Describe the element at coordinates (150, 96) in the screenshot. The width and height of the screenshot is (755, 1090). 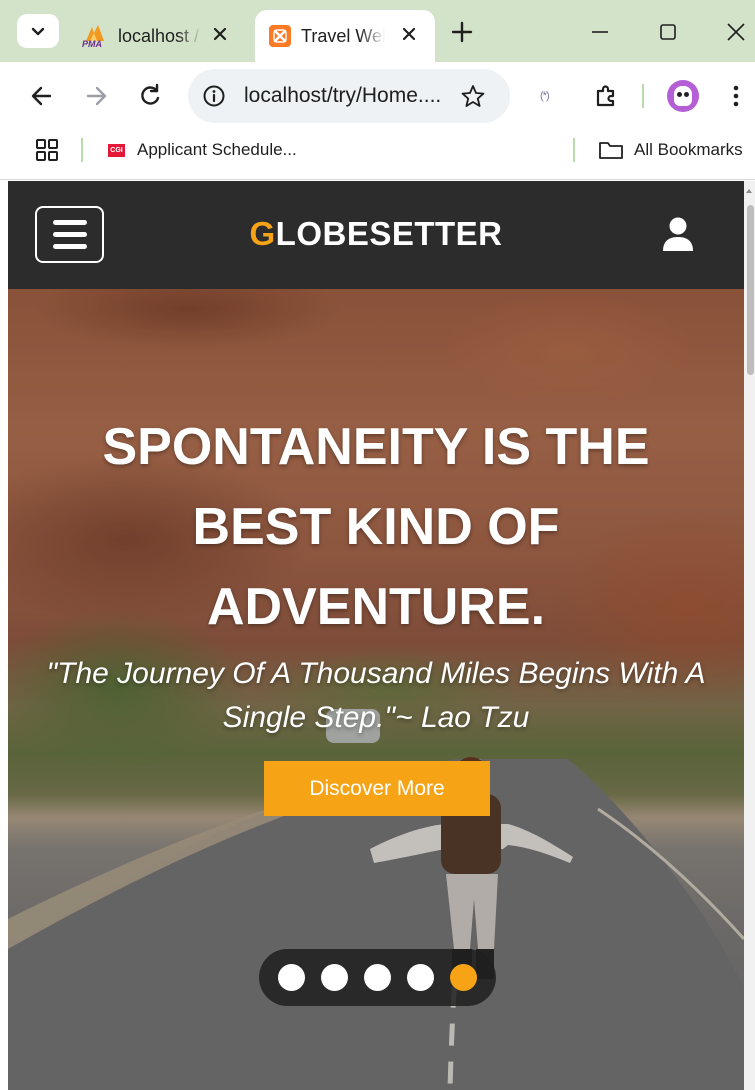
I see `reload-icon` at that location.